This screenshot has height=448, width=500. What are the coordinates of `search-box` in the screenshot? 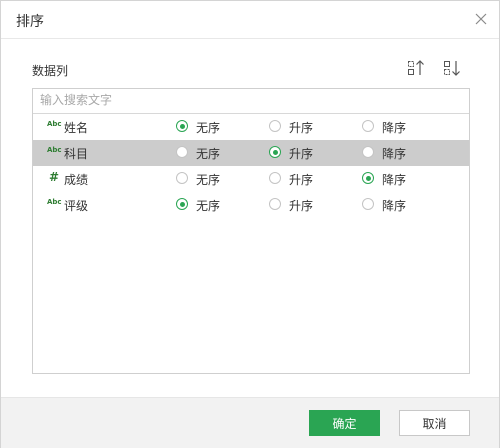 It's located at (251, 101).